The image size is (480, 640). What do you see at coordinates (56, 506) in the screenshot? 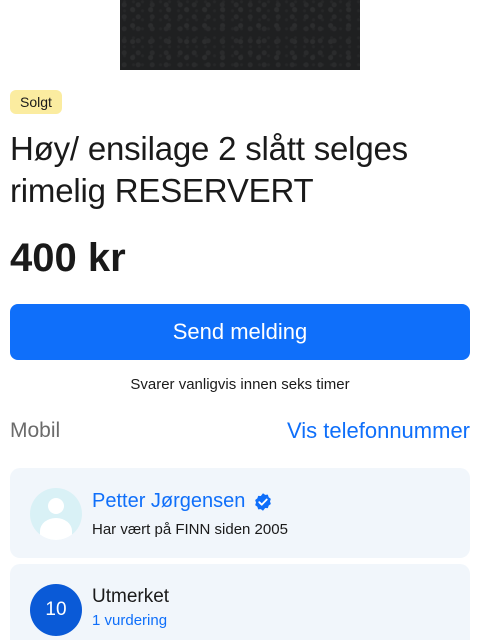
I see `avatar-head` at bounding box center [56, 506].